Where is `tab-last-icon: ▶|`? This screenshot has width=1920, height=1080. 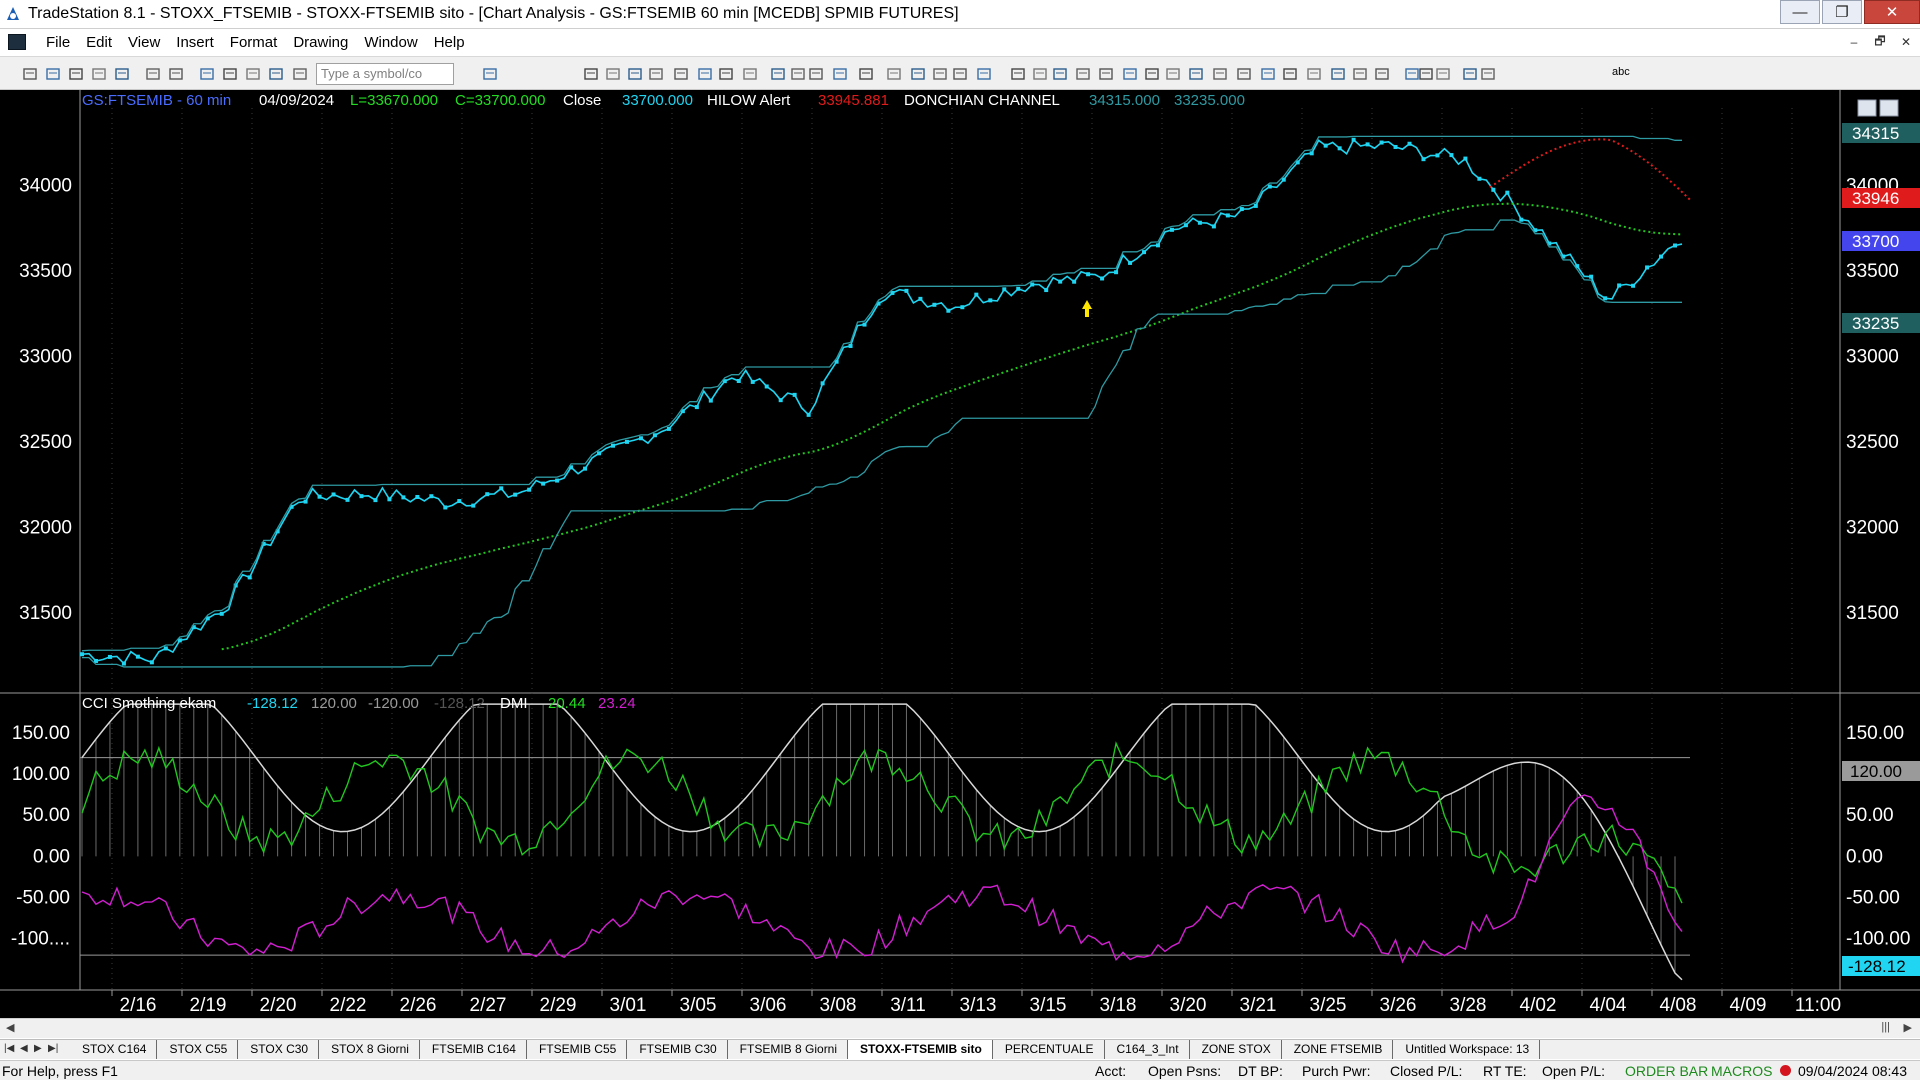 tab-last-icon: ▶| is located at coordinates (53, 1048).